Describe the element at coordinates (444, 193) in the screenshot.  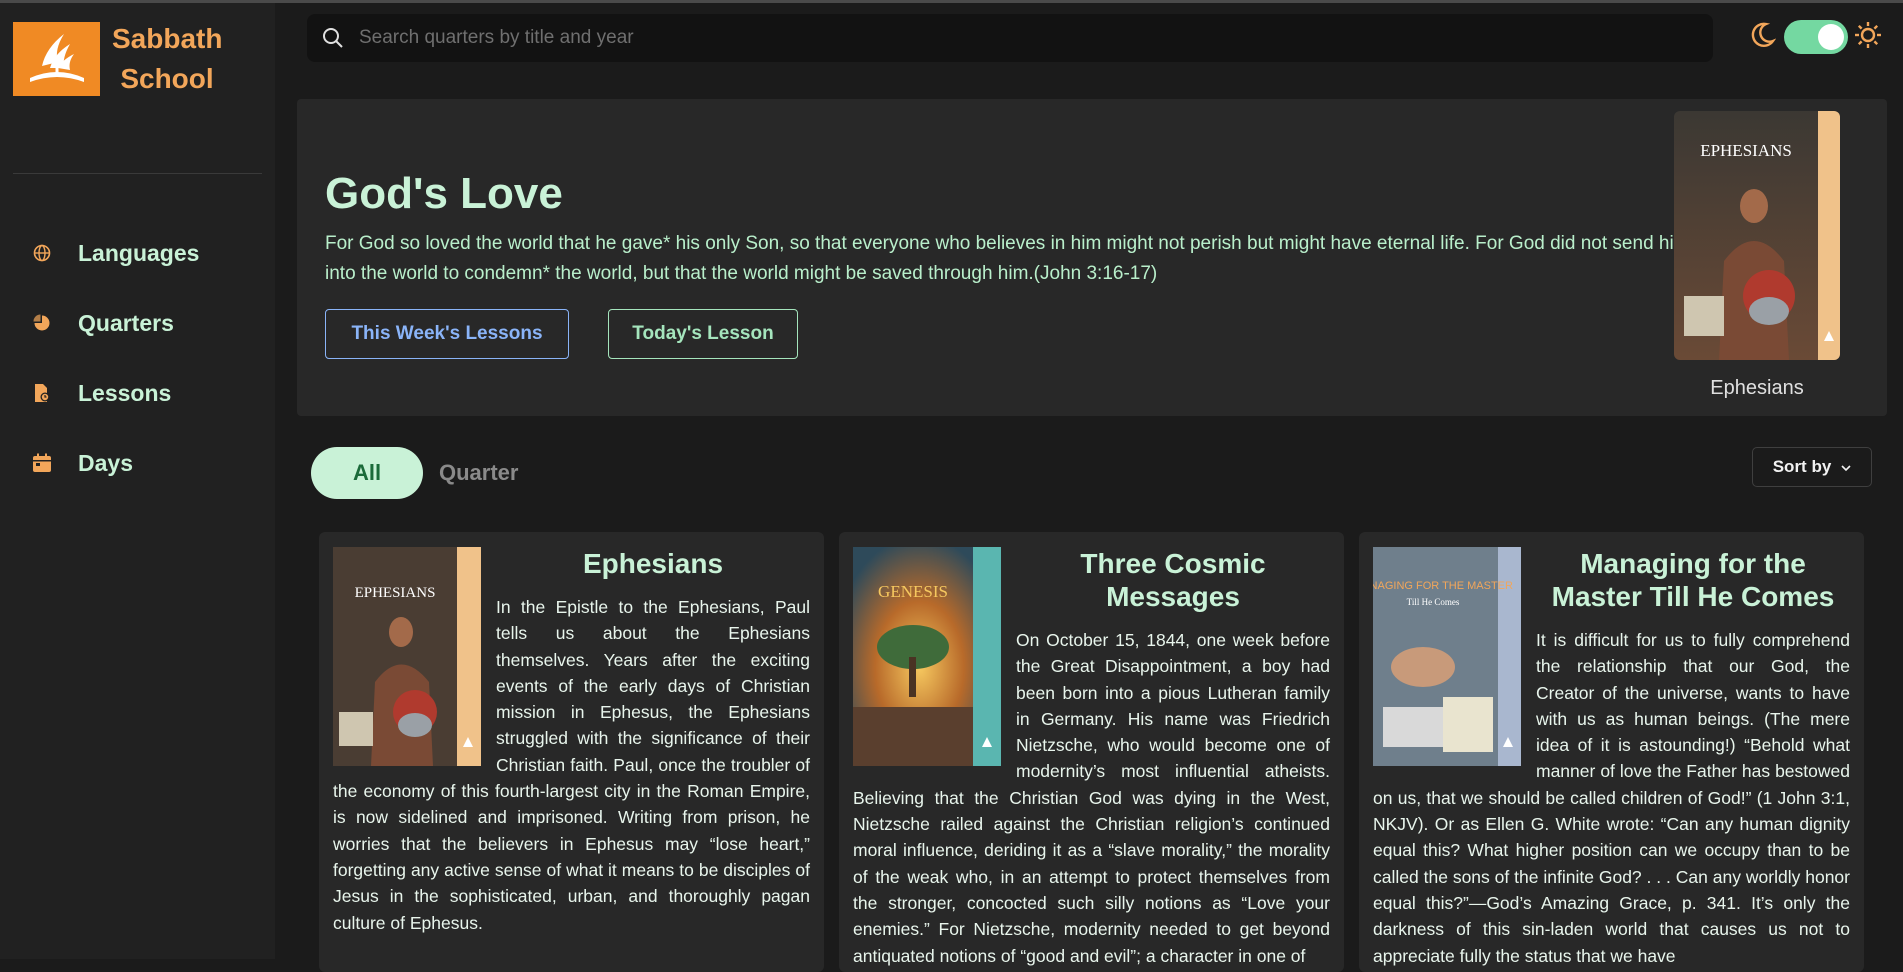
I see `hero-title: God's Love` at that location.